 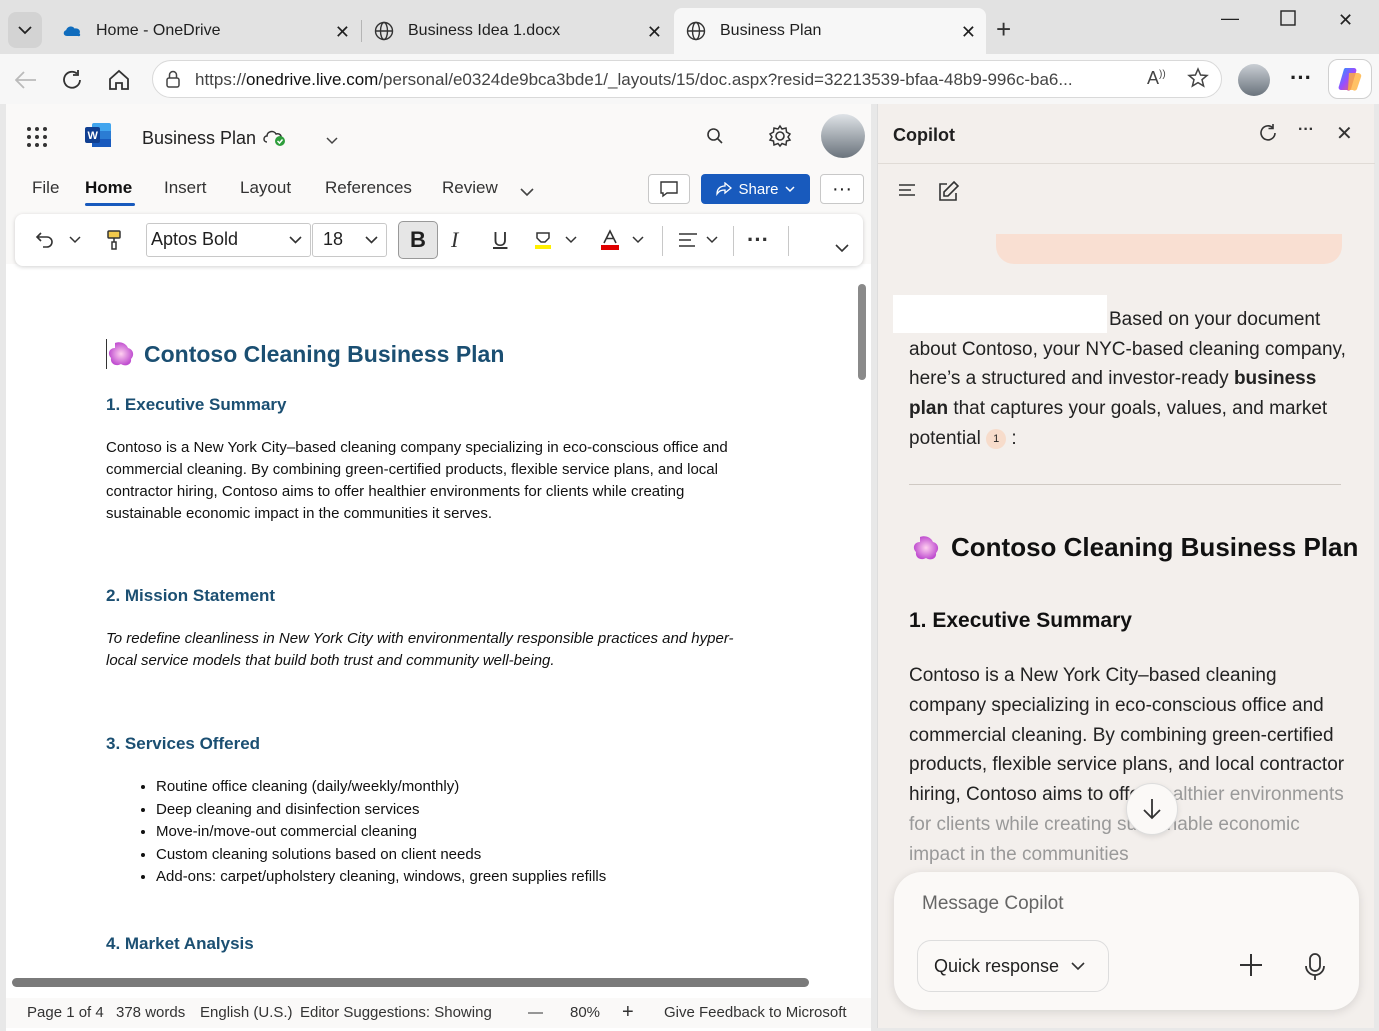 I want to click on response-heading: Contoso Cleaning Business Plan, so click(x=1134, y=547).